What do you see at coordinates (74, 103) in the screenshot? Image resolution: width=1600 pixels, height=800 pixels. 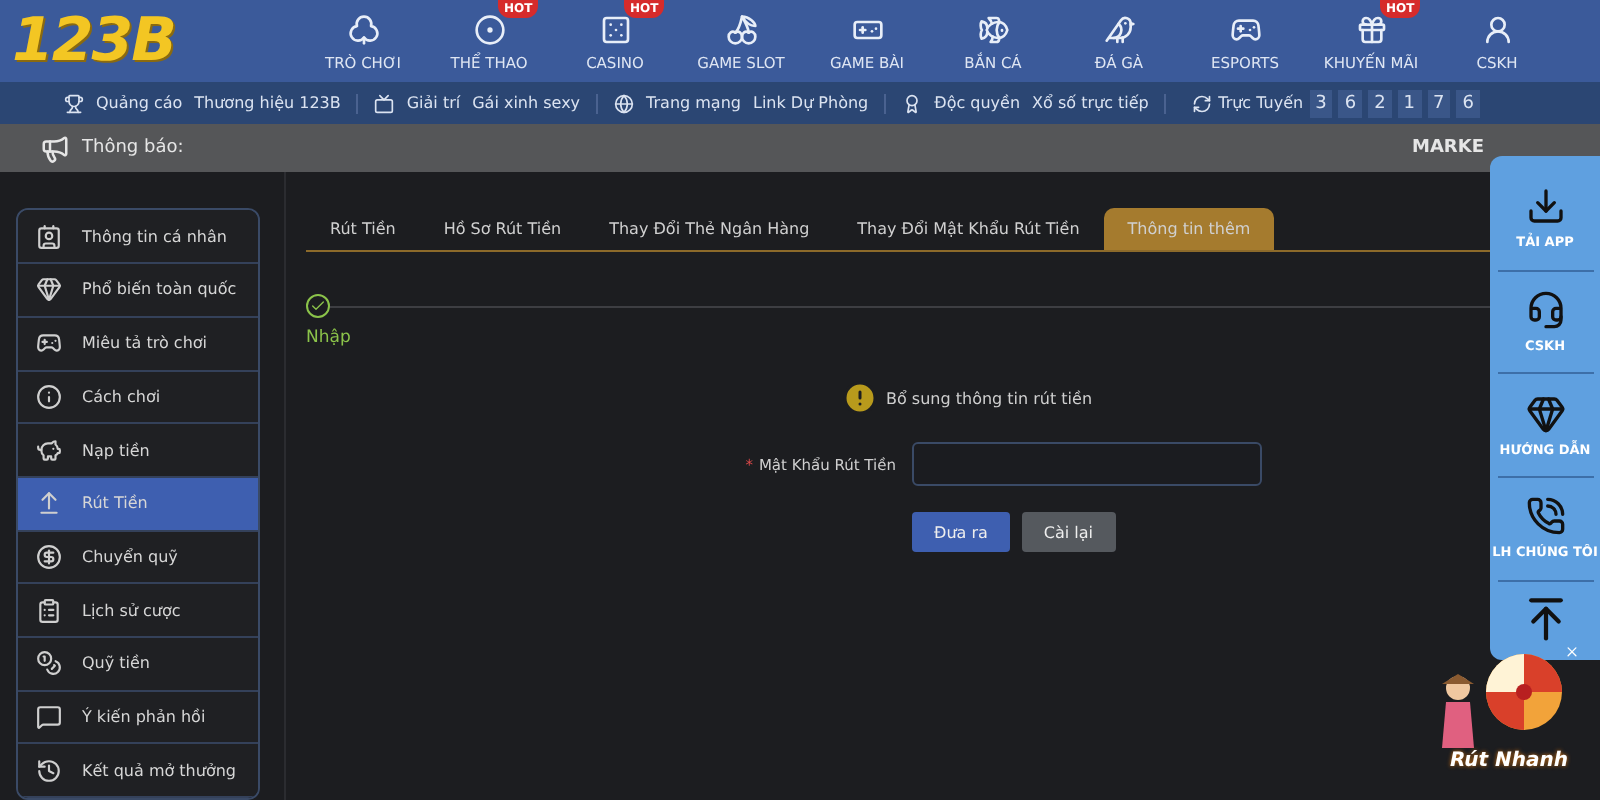 I see `trophy-icon` at bounding box center [74, 103].